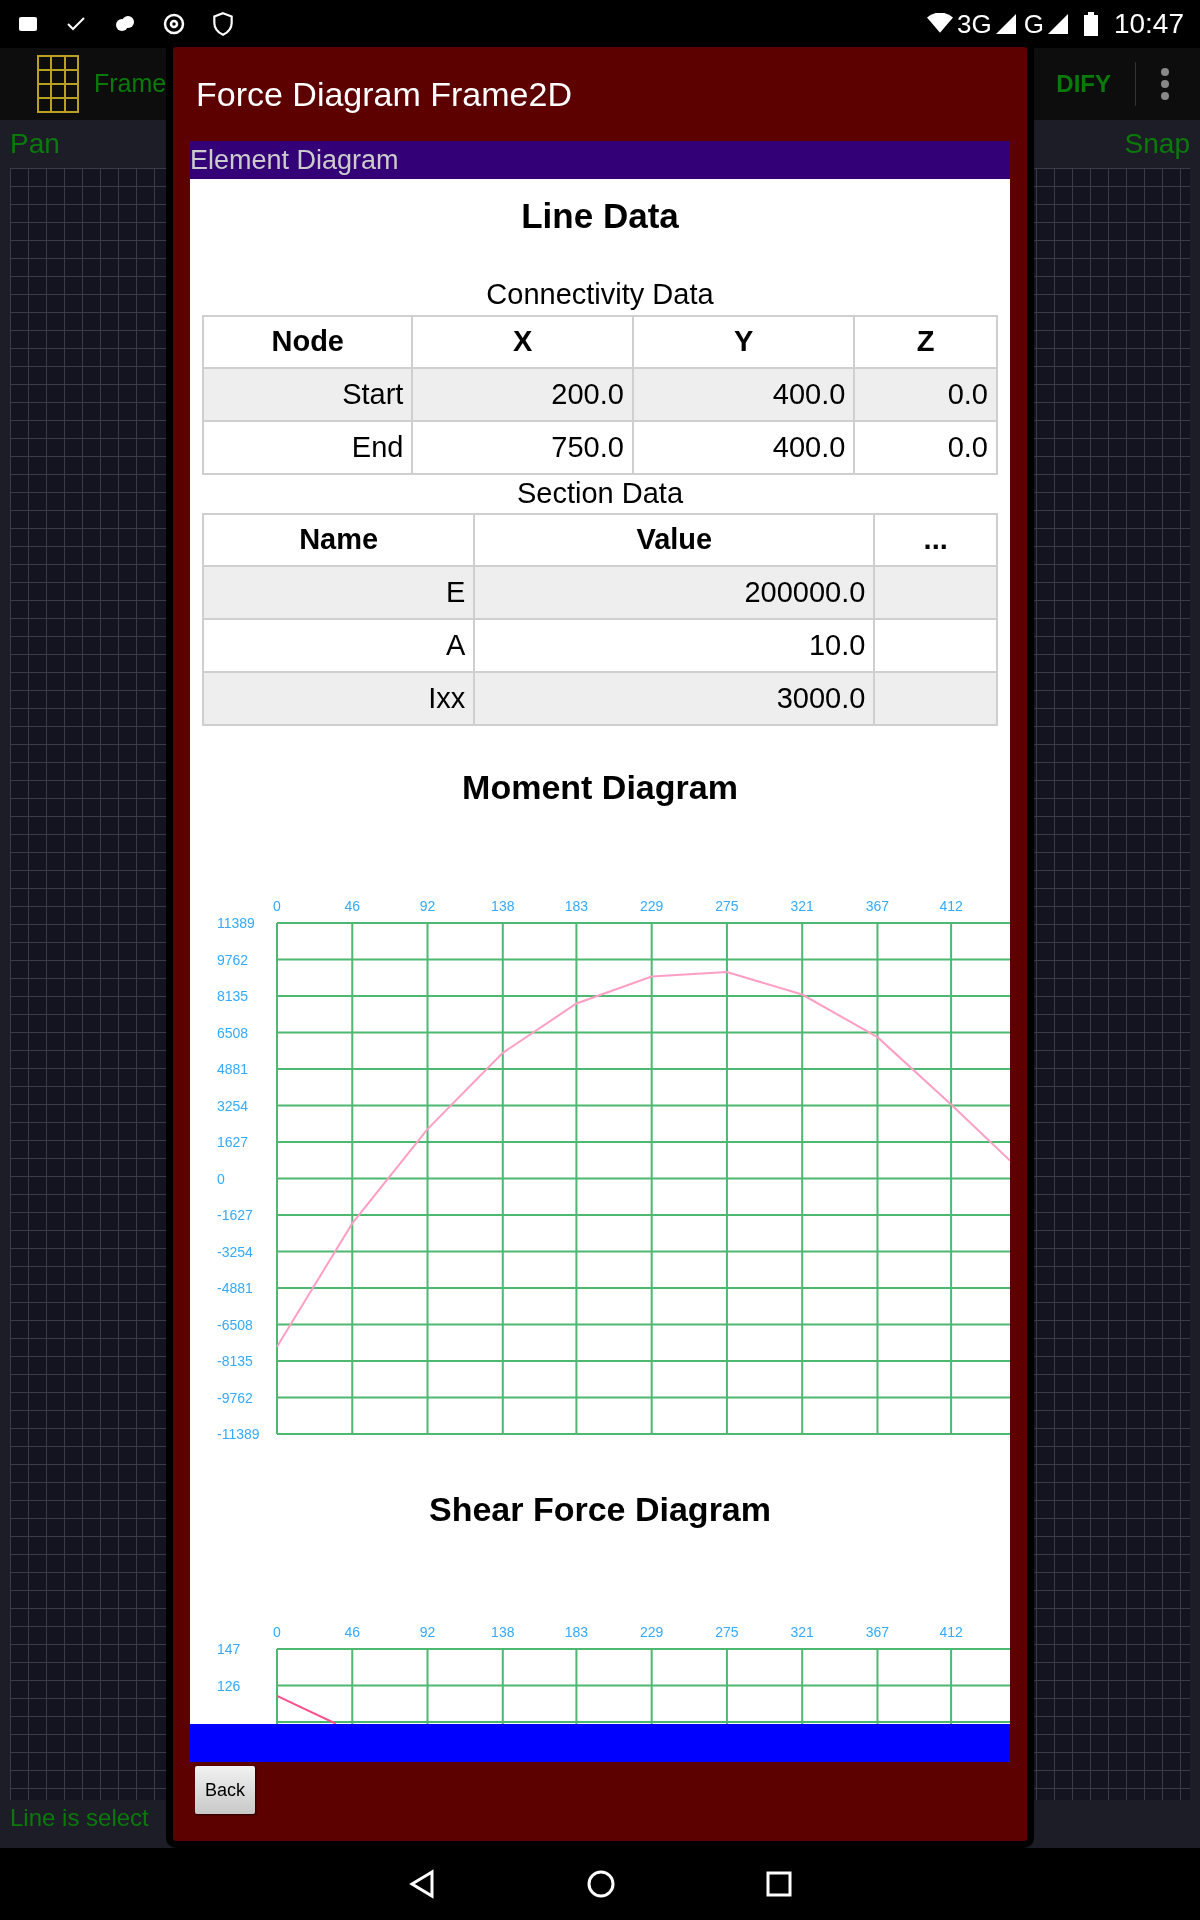 Image resolution: width=1200 pixels, height=1920 pixels. Describe the element at coordinates (522, 342) in the screenshot. I see `column-header: X` at that location.